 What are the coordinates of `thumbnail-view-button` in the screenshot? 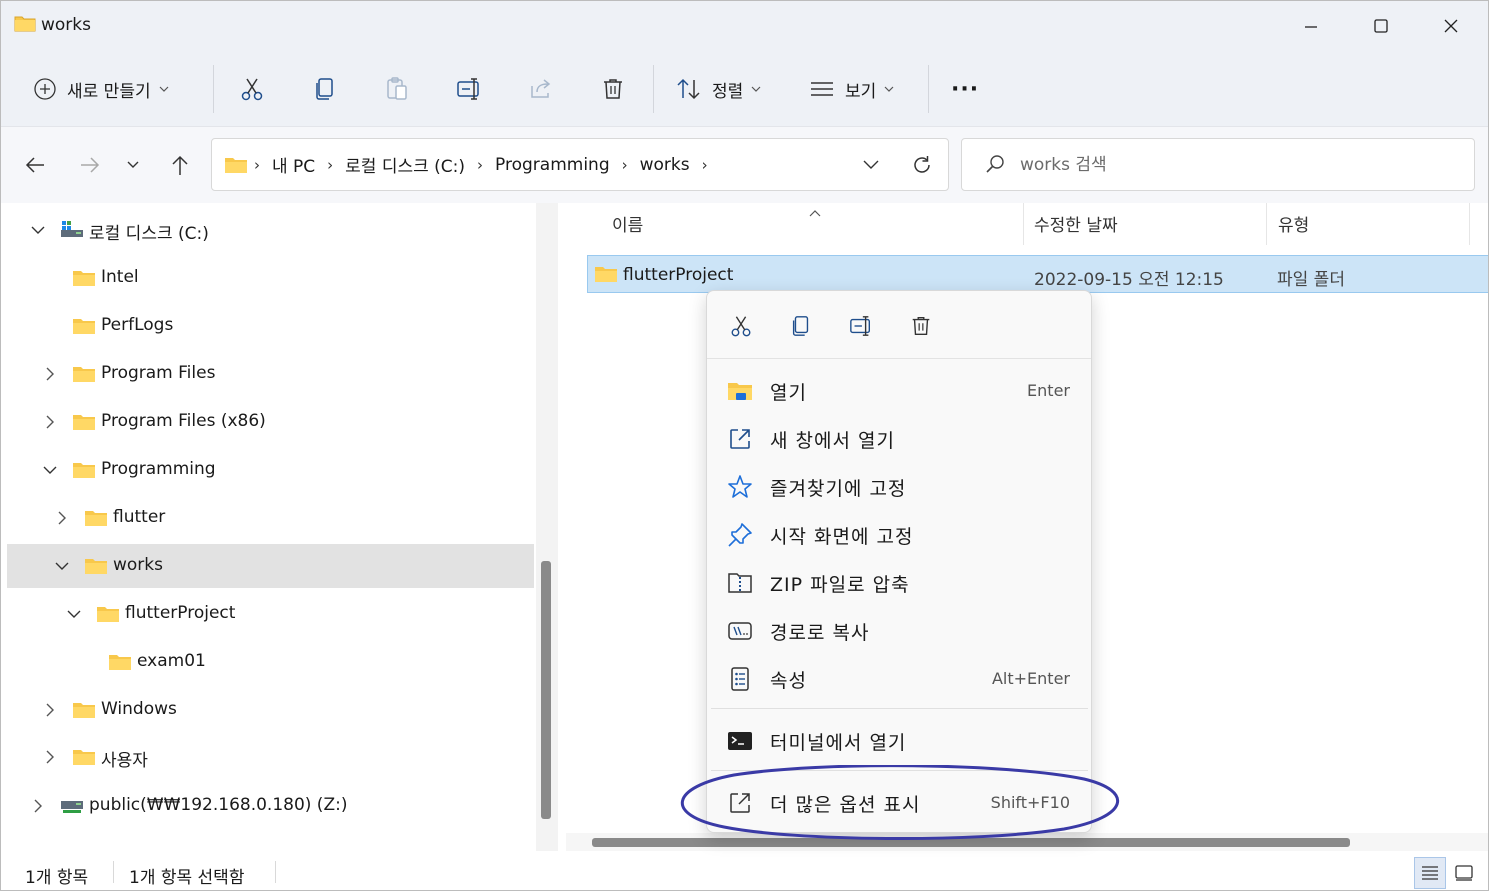 It's located at (1464, 873).